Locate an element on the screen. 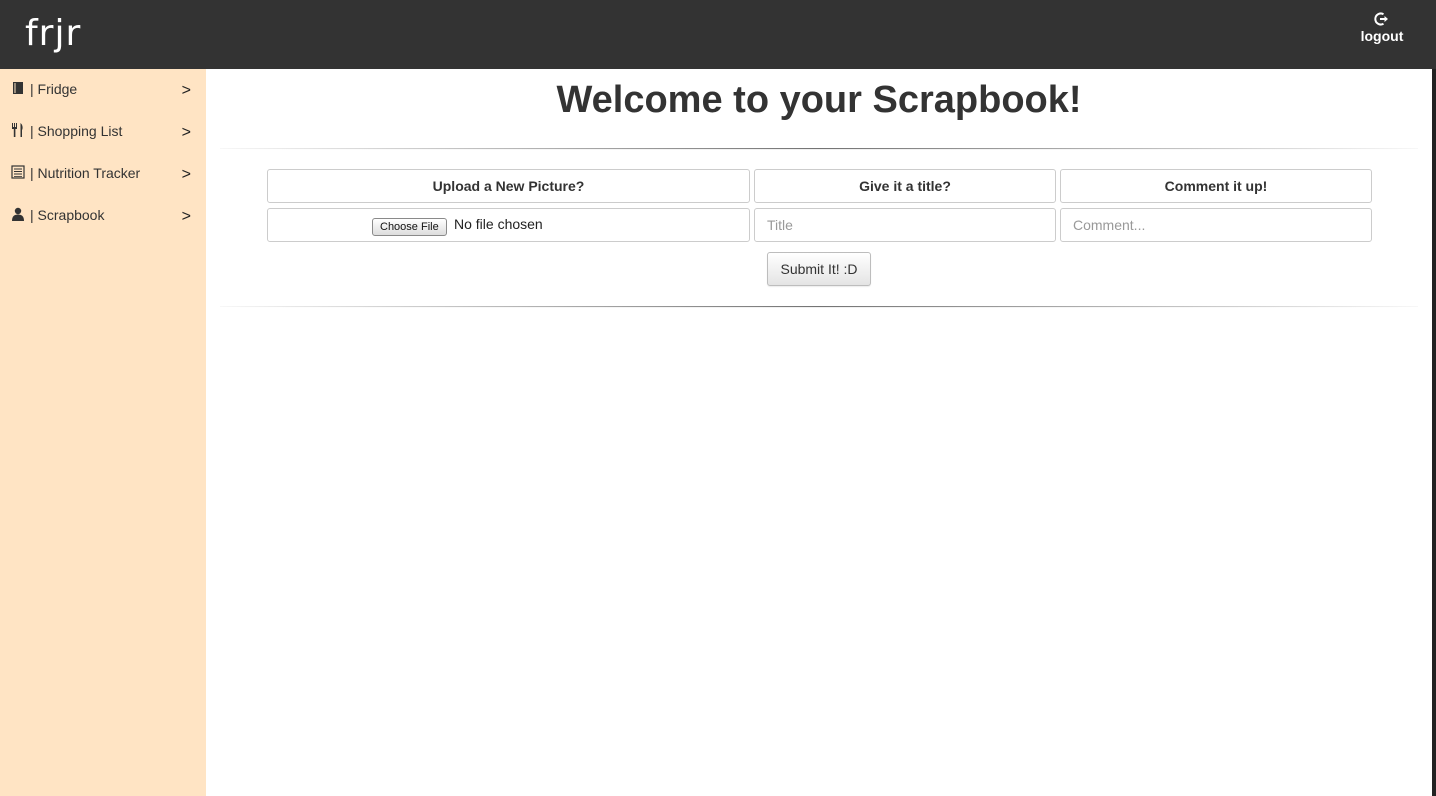  sidebar-item-fridge: | Fridge > is located at coordinates (103, 90).